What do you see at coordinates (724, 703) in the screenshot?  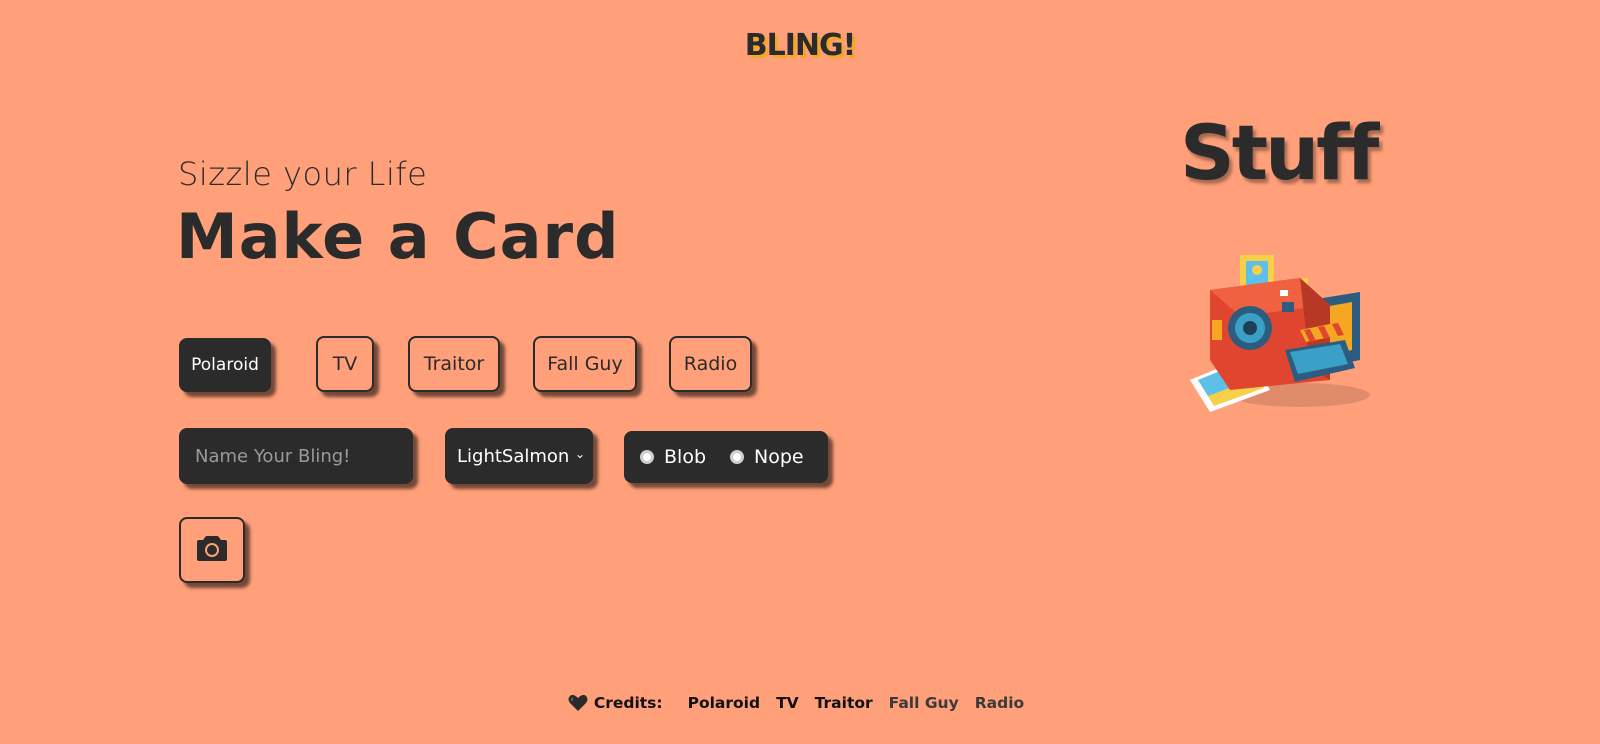 I see `credit-link-polaroid: Polaroid` at bounding box center [724, 703].